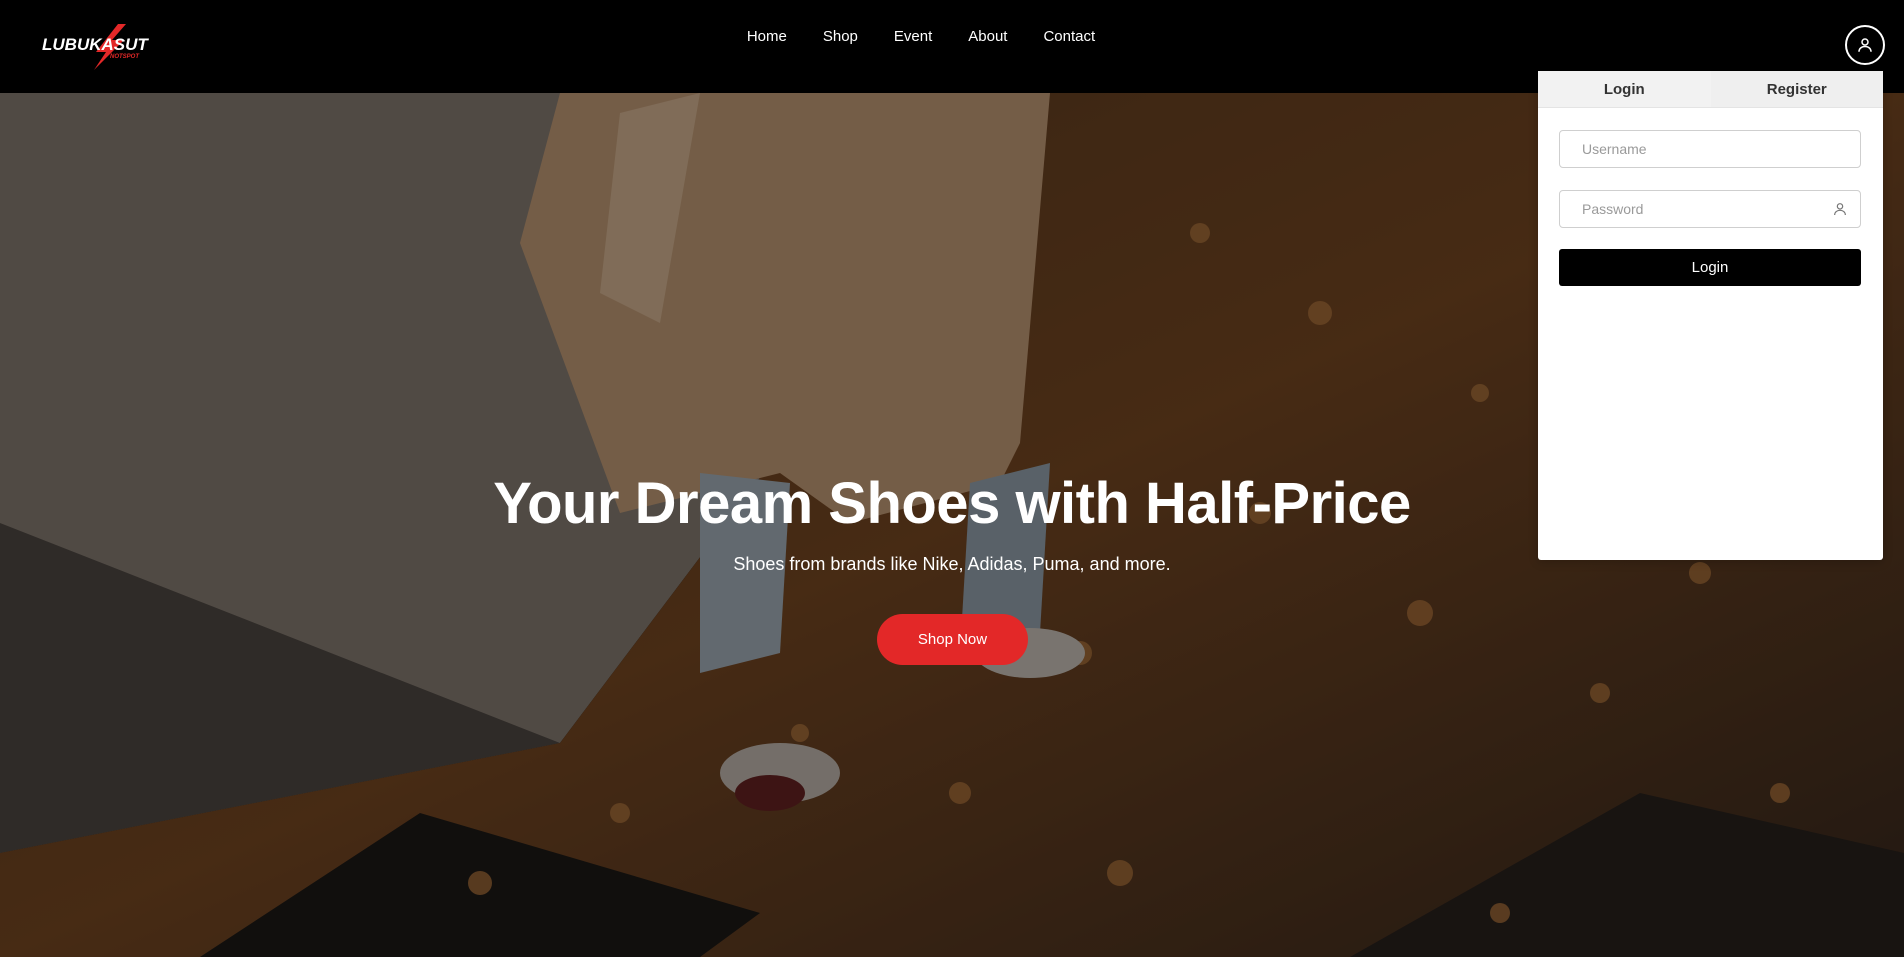 The height and width of the screenshot is (957, 1904). Describe the element at coordinates (1797, 89) in the screenshot. I see `tab-register: Register` at that location.